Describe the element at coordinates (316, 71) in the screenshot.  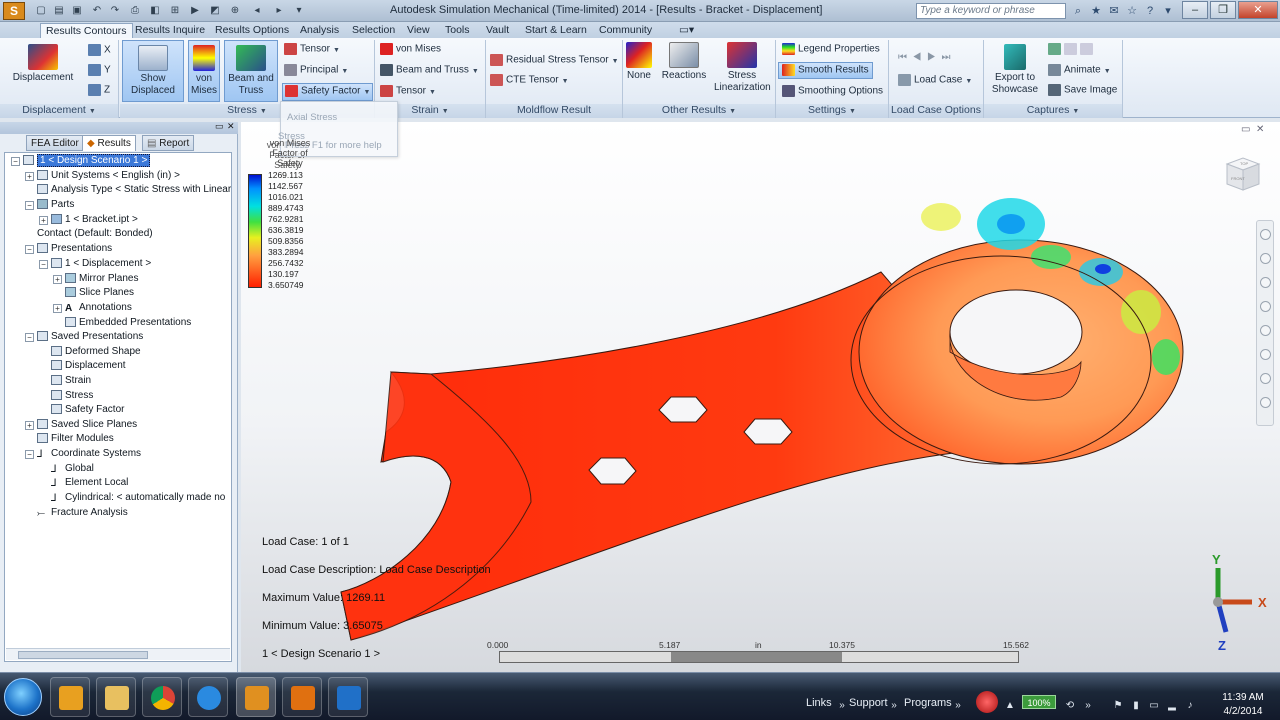
I see `stress-principal-button: Principal ▼` at that location.